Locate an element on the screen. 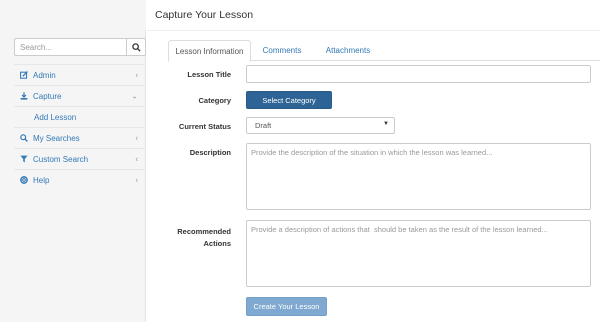  search-button is located at coordinates (136, 47).